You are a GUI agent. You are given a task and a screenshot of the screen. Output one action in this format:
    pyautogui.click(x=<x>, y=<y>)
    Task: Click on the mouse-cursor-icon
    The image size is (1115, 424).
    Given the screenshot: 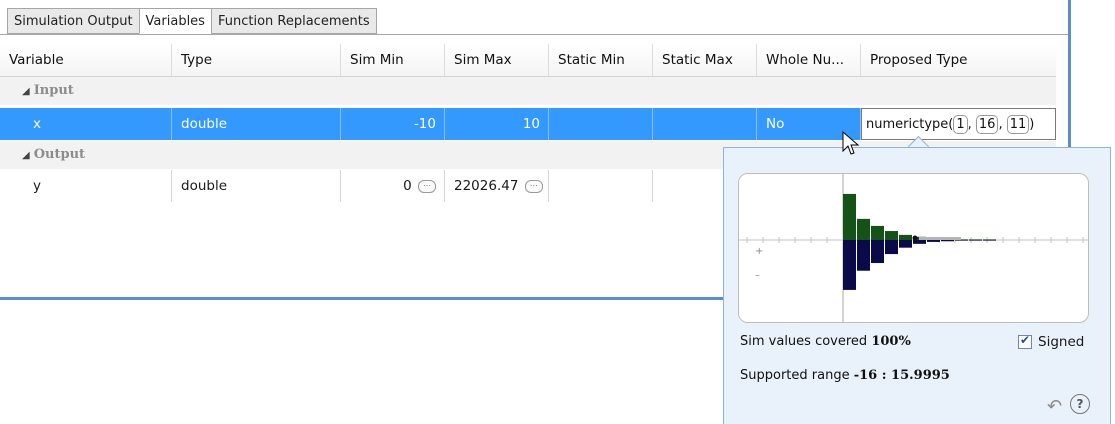 What is the action you would take?
    pyautogui.click(x=851, y=143)
    